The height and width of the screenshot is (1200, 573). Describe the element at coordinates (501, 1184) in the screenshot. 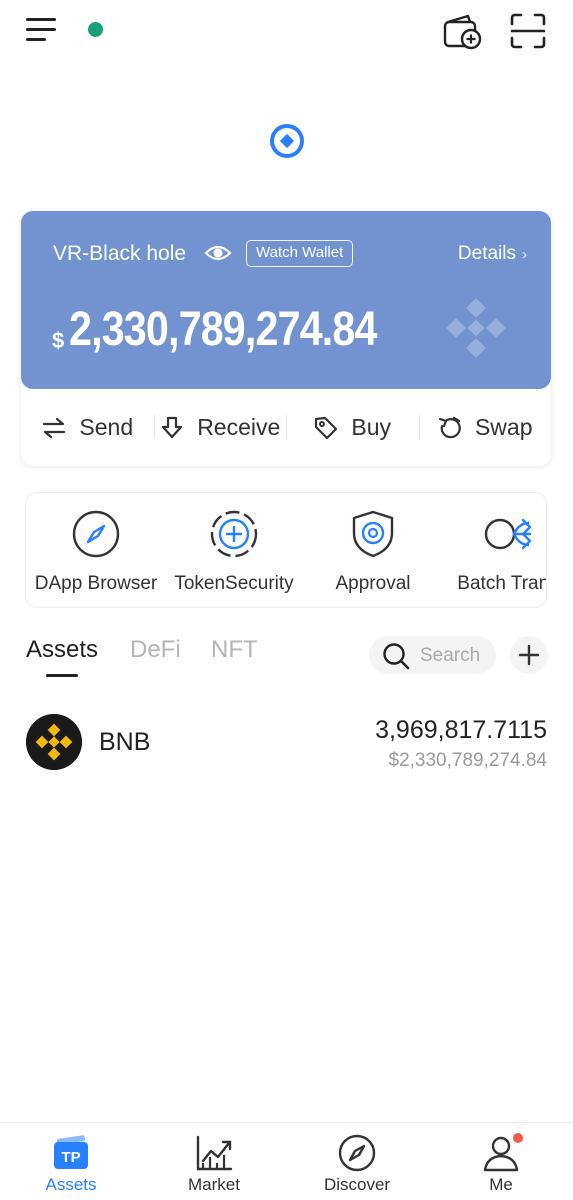

I see `nav-label: Me` at that location.